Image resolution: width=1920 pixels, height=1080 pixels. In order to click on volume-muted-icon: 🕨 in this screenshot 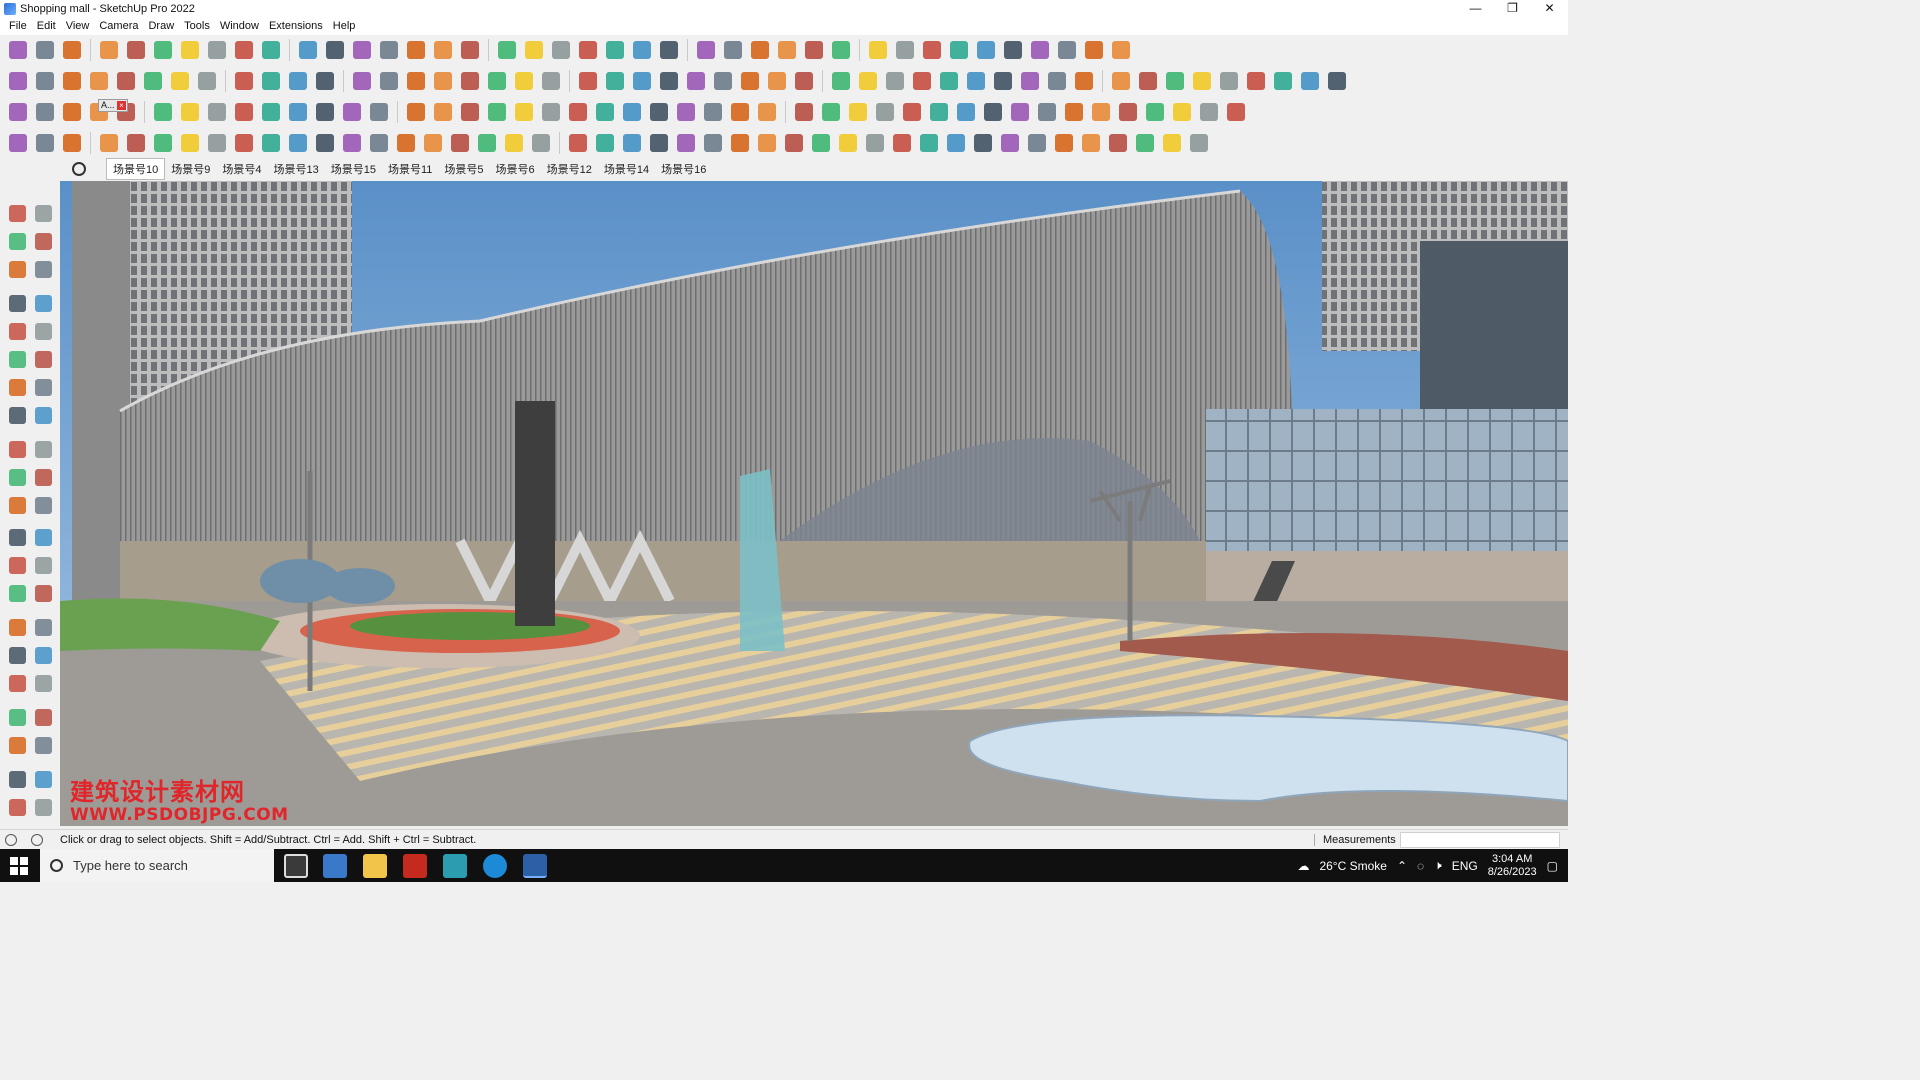, I will do `click(1438, 865)`.